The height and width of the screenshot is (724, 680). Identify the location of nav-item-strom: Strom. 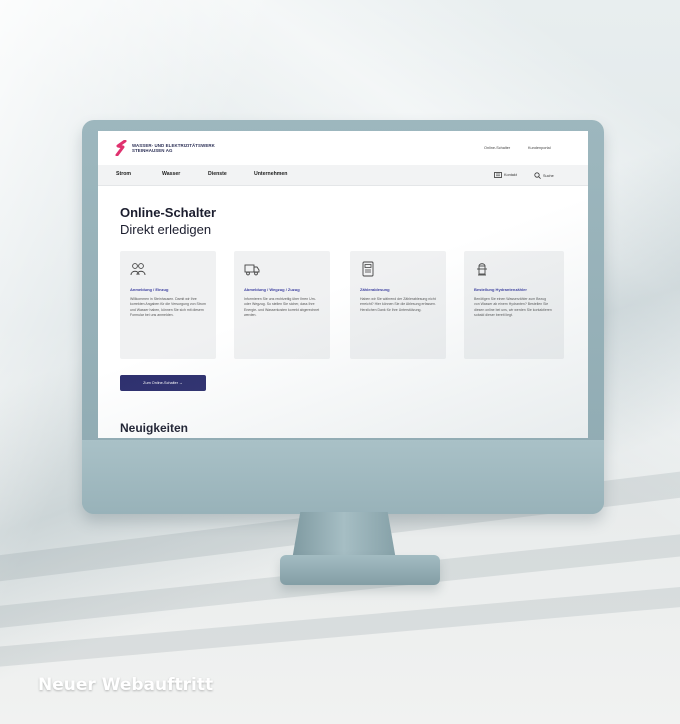
(123, 174).